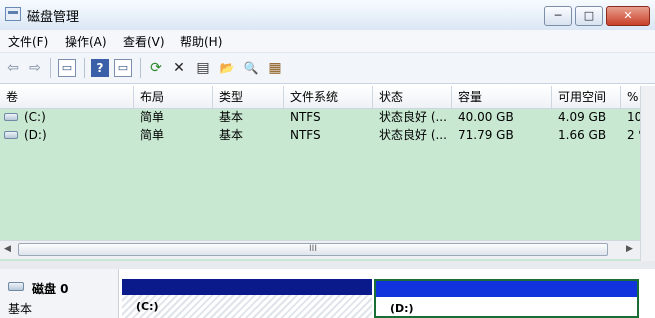 The width and height of the screenshot is (655, 318). I want to click on pane-divider, so click(327, 265).